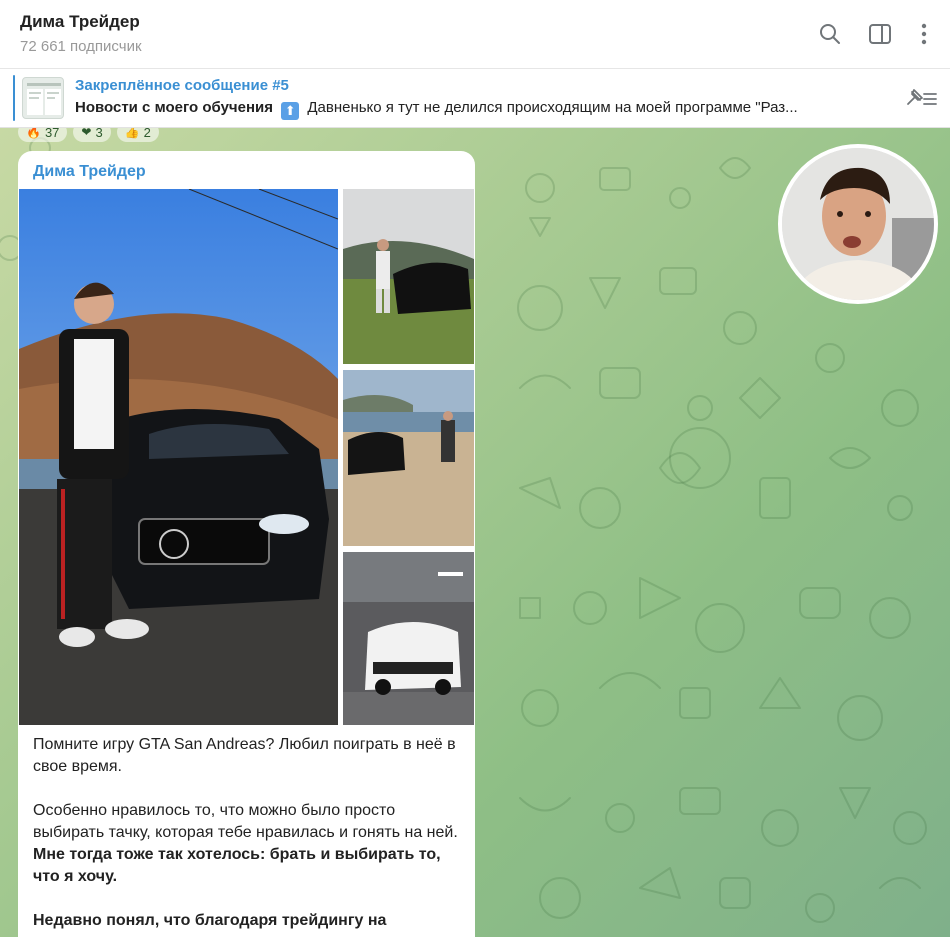 The image size is (950, 937). I want to click on more-button, so click(924, 34).